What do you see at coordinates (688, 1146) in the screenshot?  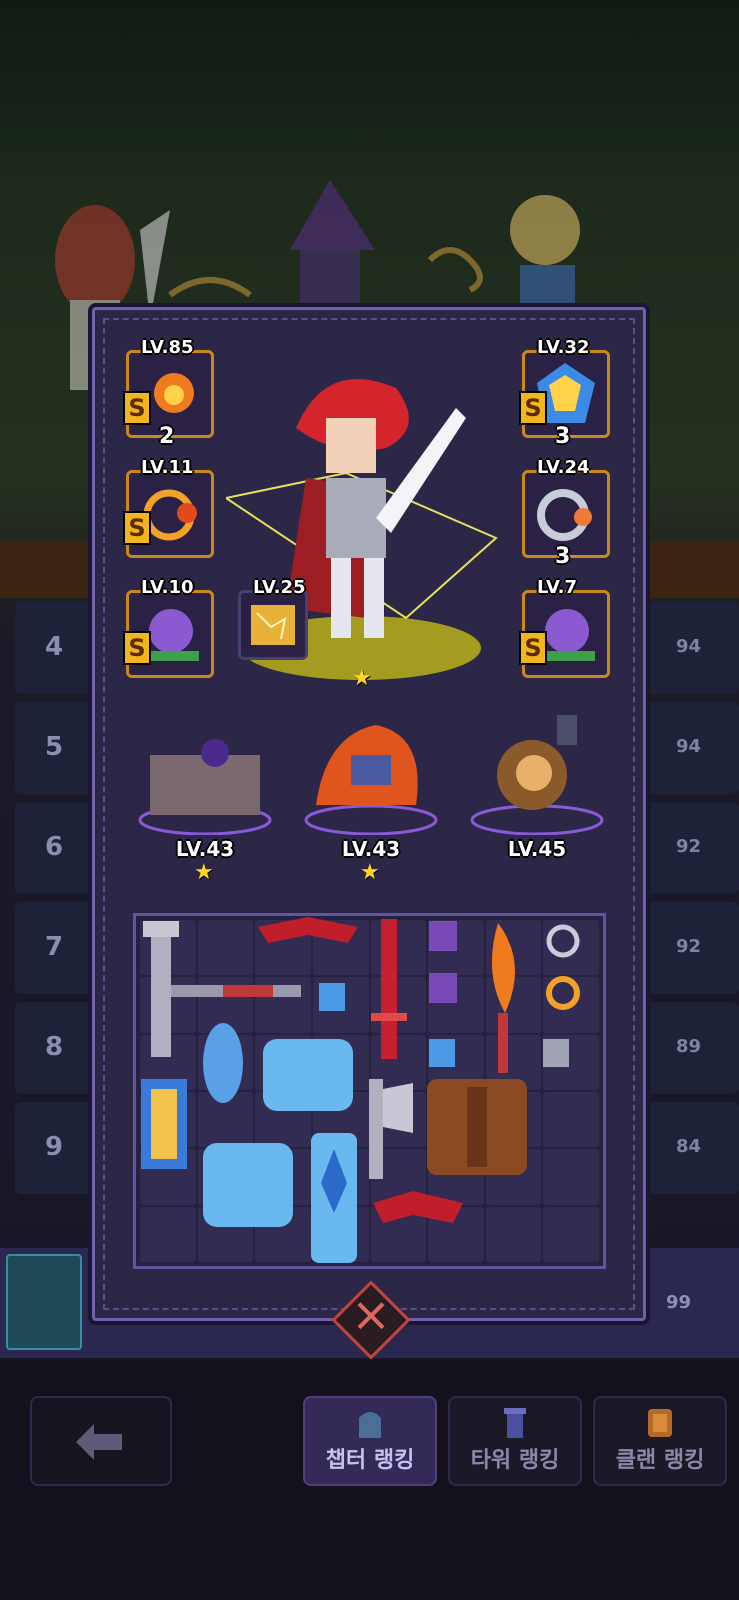 I see `rank-score: 84` at bounding box center [688, 1146].